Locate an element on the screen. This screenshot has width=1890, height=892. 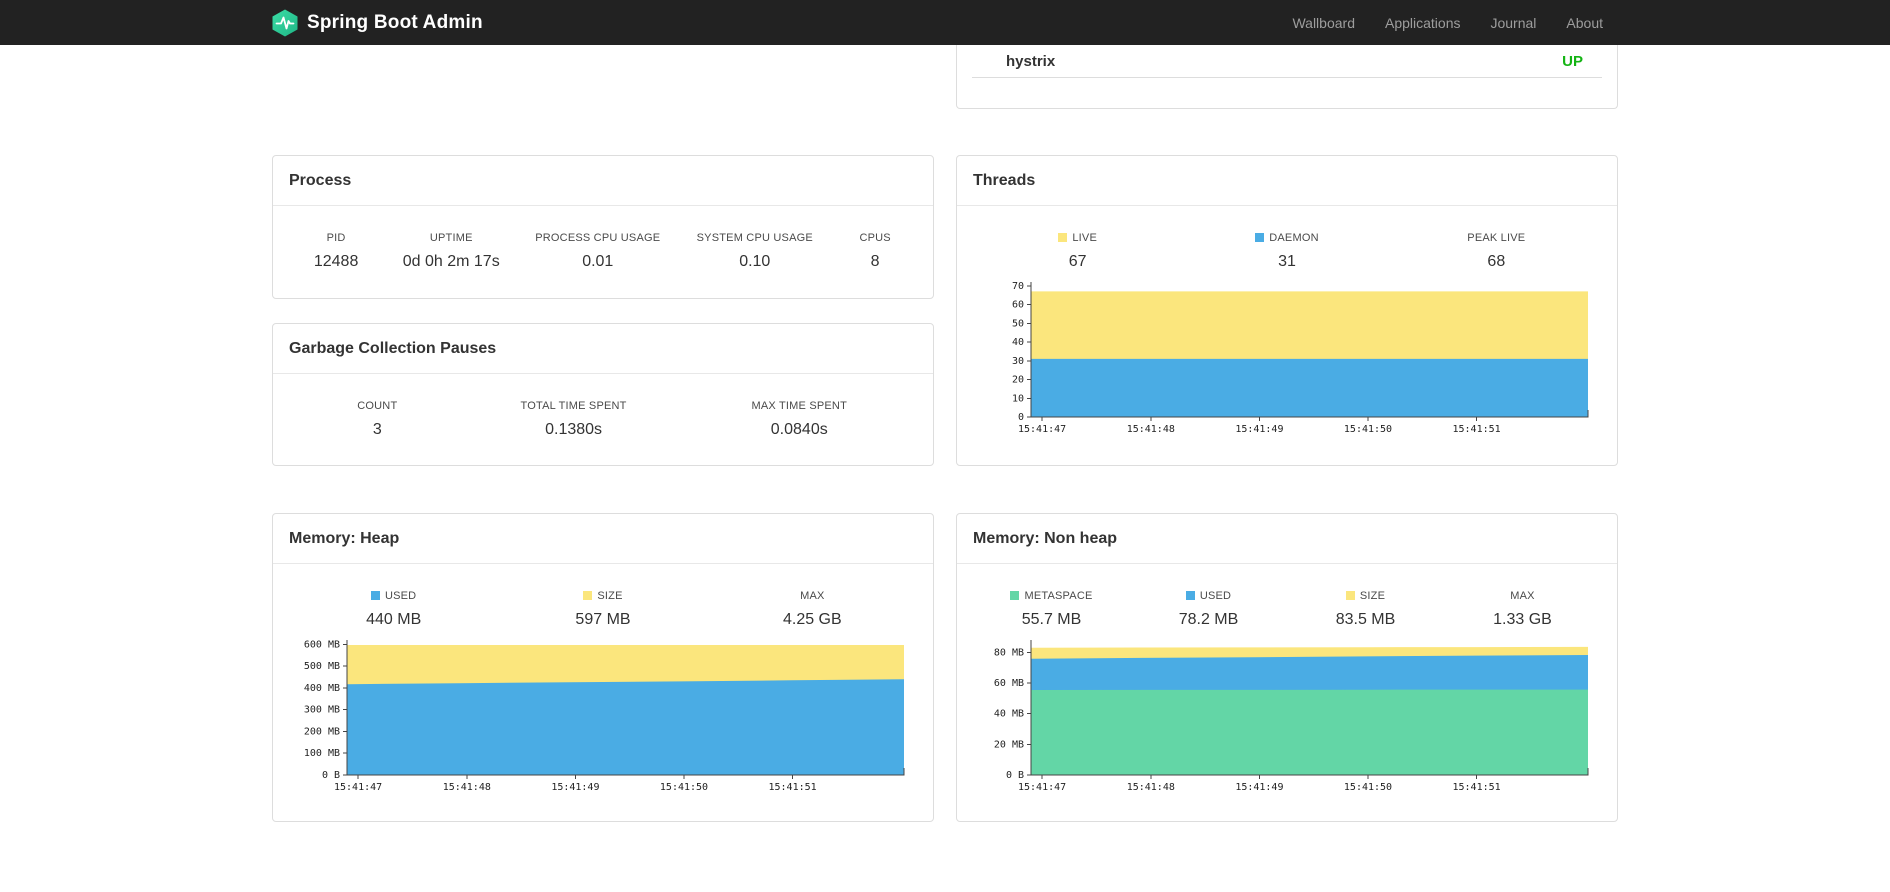
stat-label: UPTIME is located at coordinates (451, 238).